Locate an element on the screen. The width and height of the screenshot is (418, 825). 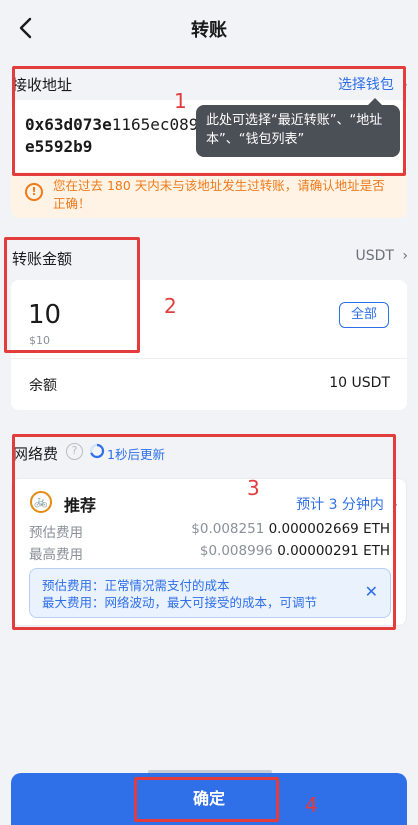
token-selector: USDT › is located at coordinates (381, 256).